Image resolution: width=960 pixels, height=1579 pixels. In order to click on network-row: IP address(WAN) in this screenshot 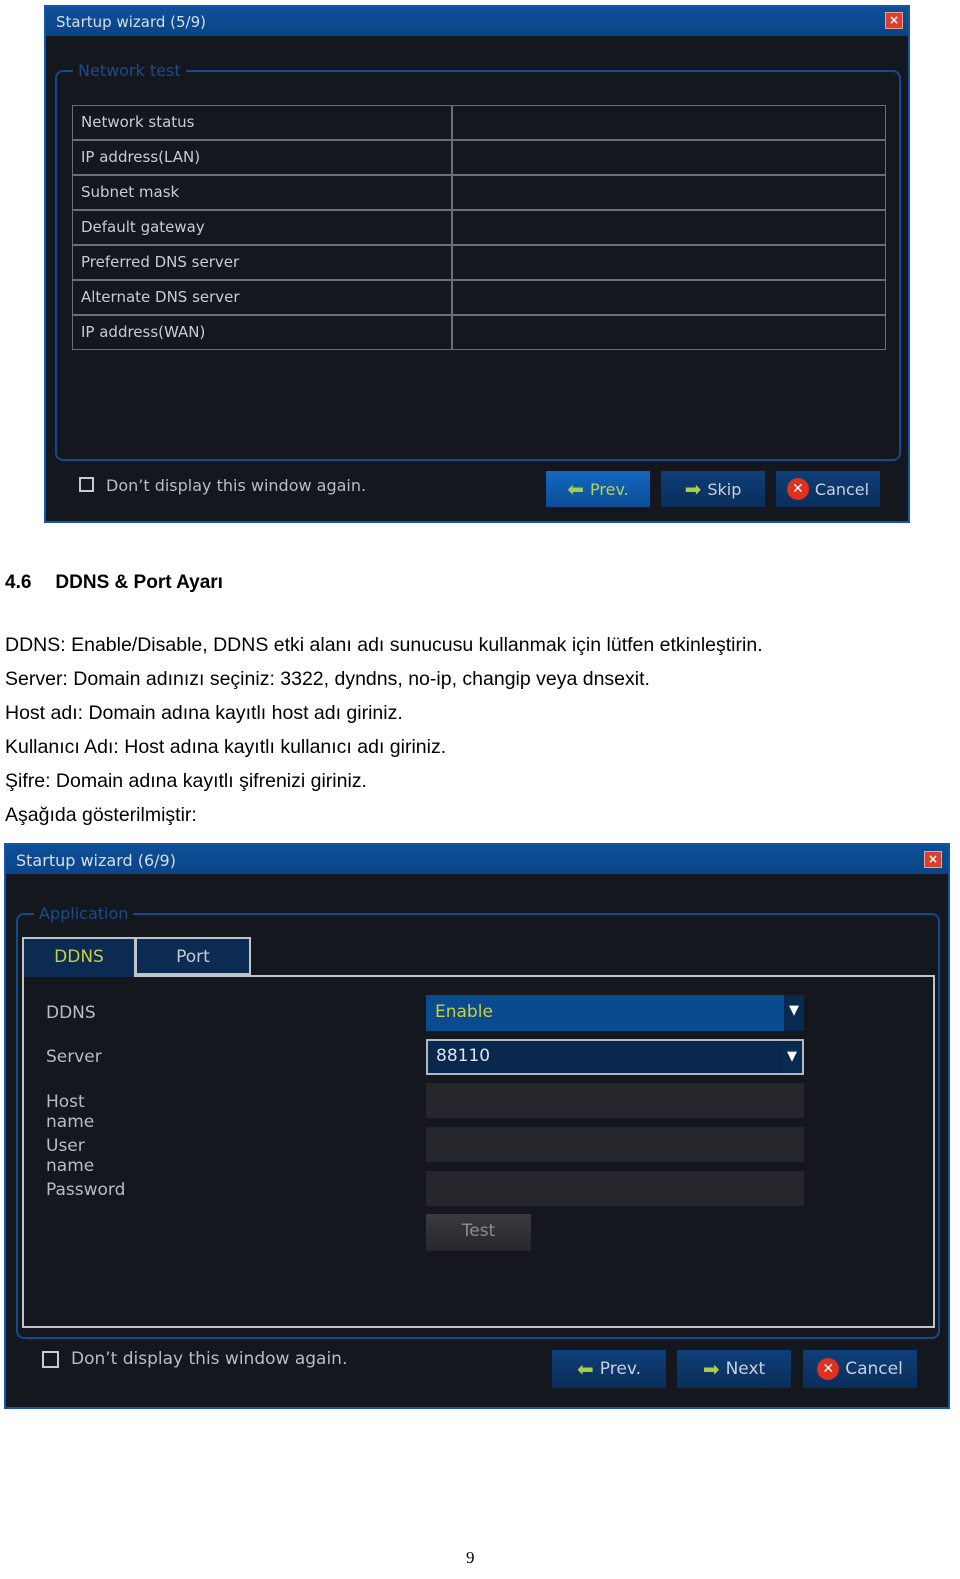, I will do `click(479, 332)`.